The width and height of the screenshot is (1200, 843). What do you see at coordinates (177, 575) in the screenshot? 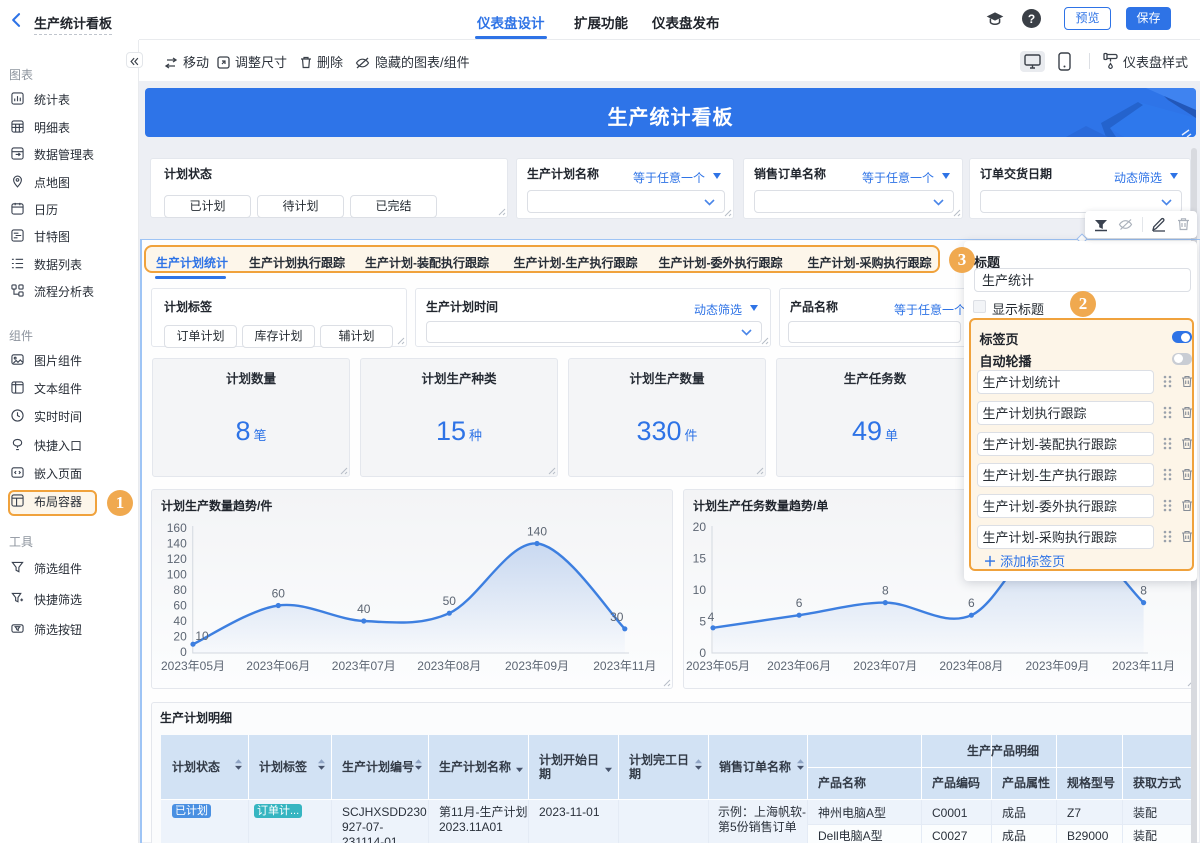
I see `svg-text: 100` at bounding box center [177, 575].